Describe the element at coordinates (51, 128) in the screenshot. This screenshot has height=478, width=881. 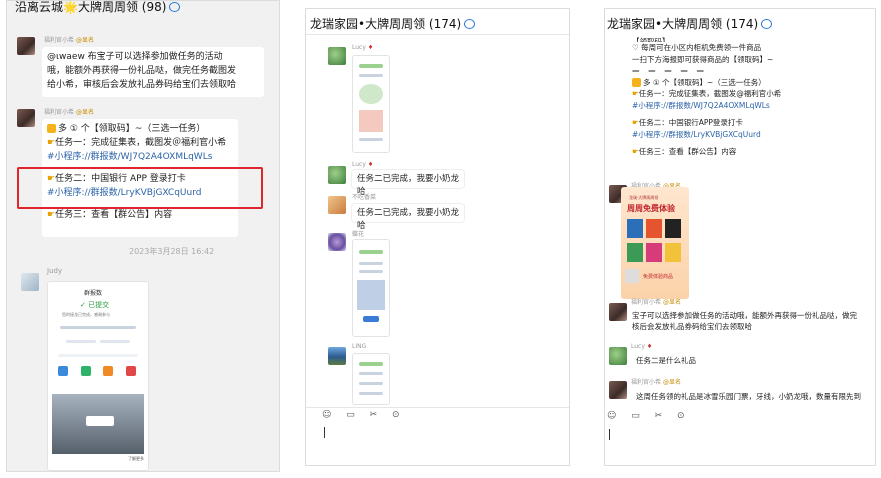
I see `emoji-icon` at that location.